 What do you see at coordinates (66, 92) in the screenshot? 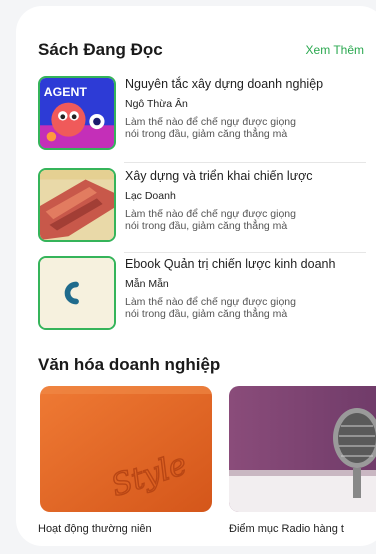
I see `cover-title-text: AGENT` at bounding box center [66, 92].